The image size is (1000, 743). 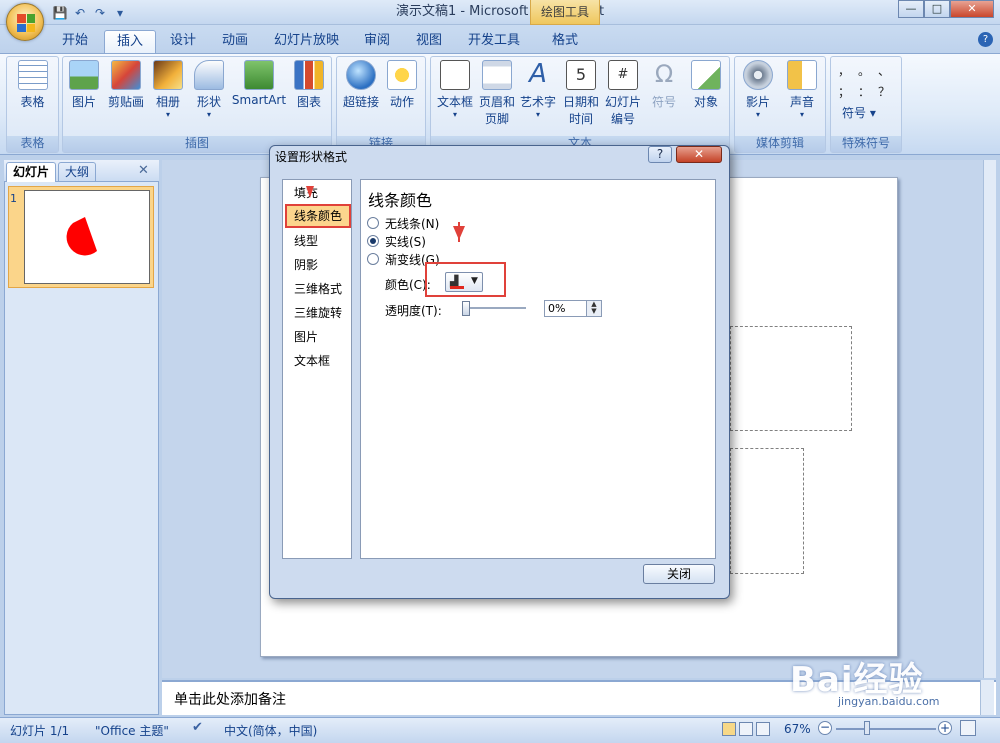 I want to click on smartart-icon, so click(x=259, y=75).